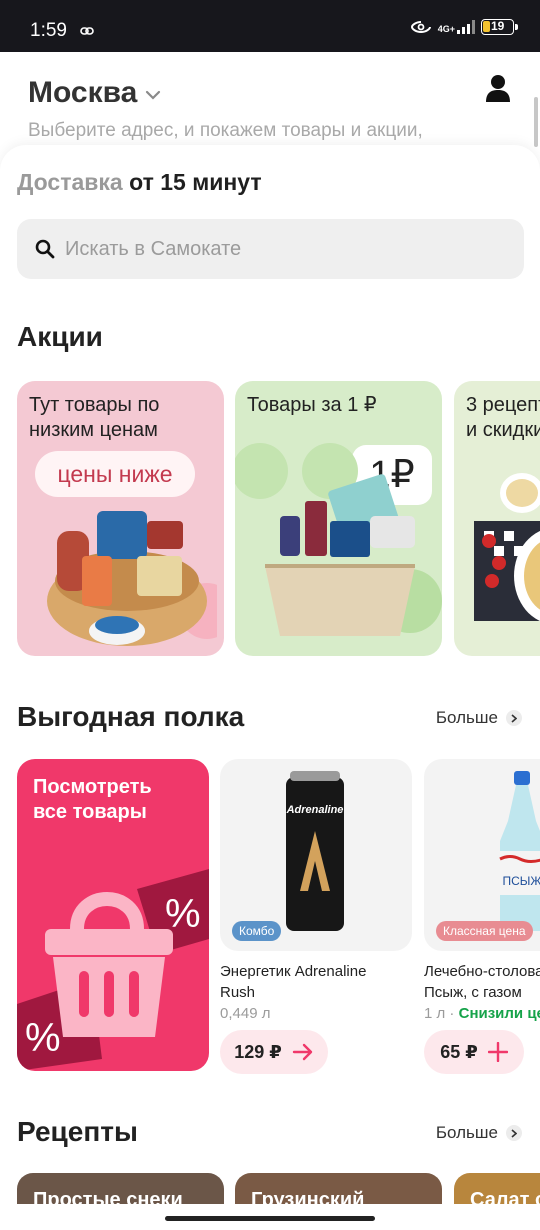  I want to click on link-icon, so click(87, 31).